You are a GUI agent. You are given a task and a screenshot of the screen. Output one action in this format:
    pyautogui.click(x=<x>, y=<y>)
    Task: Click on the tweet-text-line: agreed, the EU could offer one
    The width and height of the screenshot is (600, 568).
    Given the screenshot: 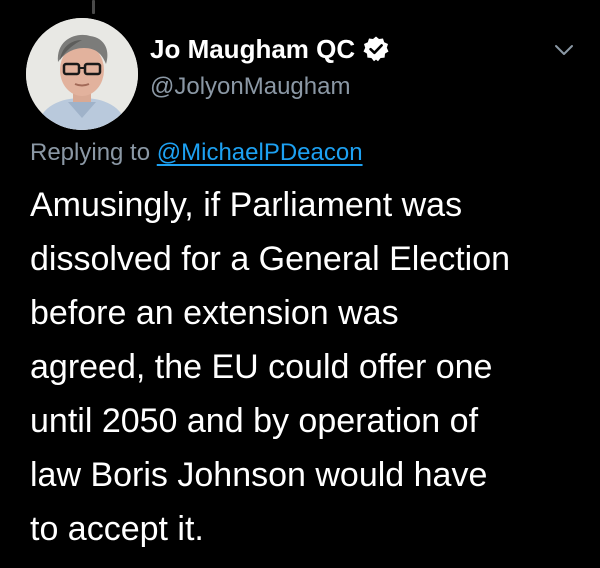 What is the action you would take?
    pyautogui.click(x=261, y=367)
    